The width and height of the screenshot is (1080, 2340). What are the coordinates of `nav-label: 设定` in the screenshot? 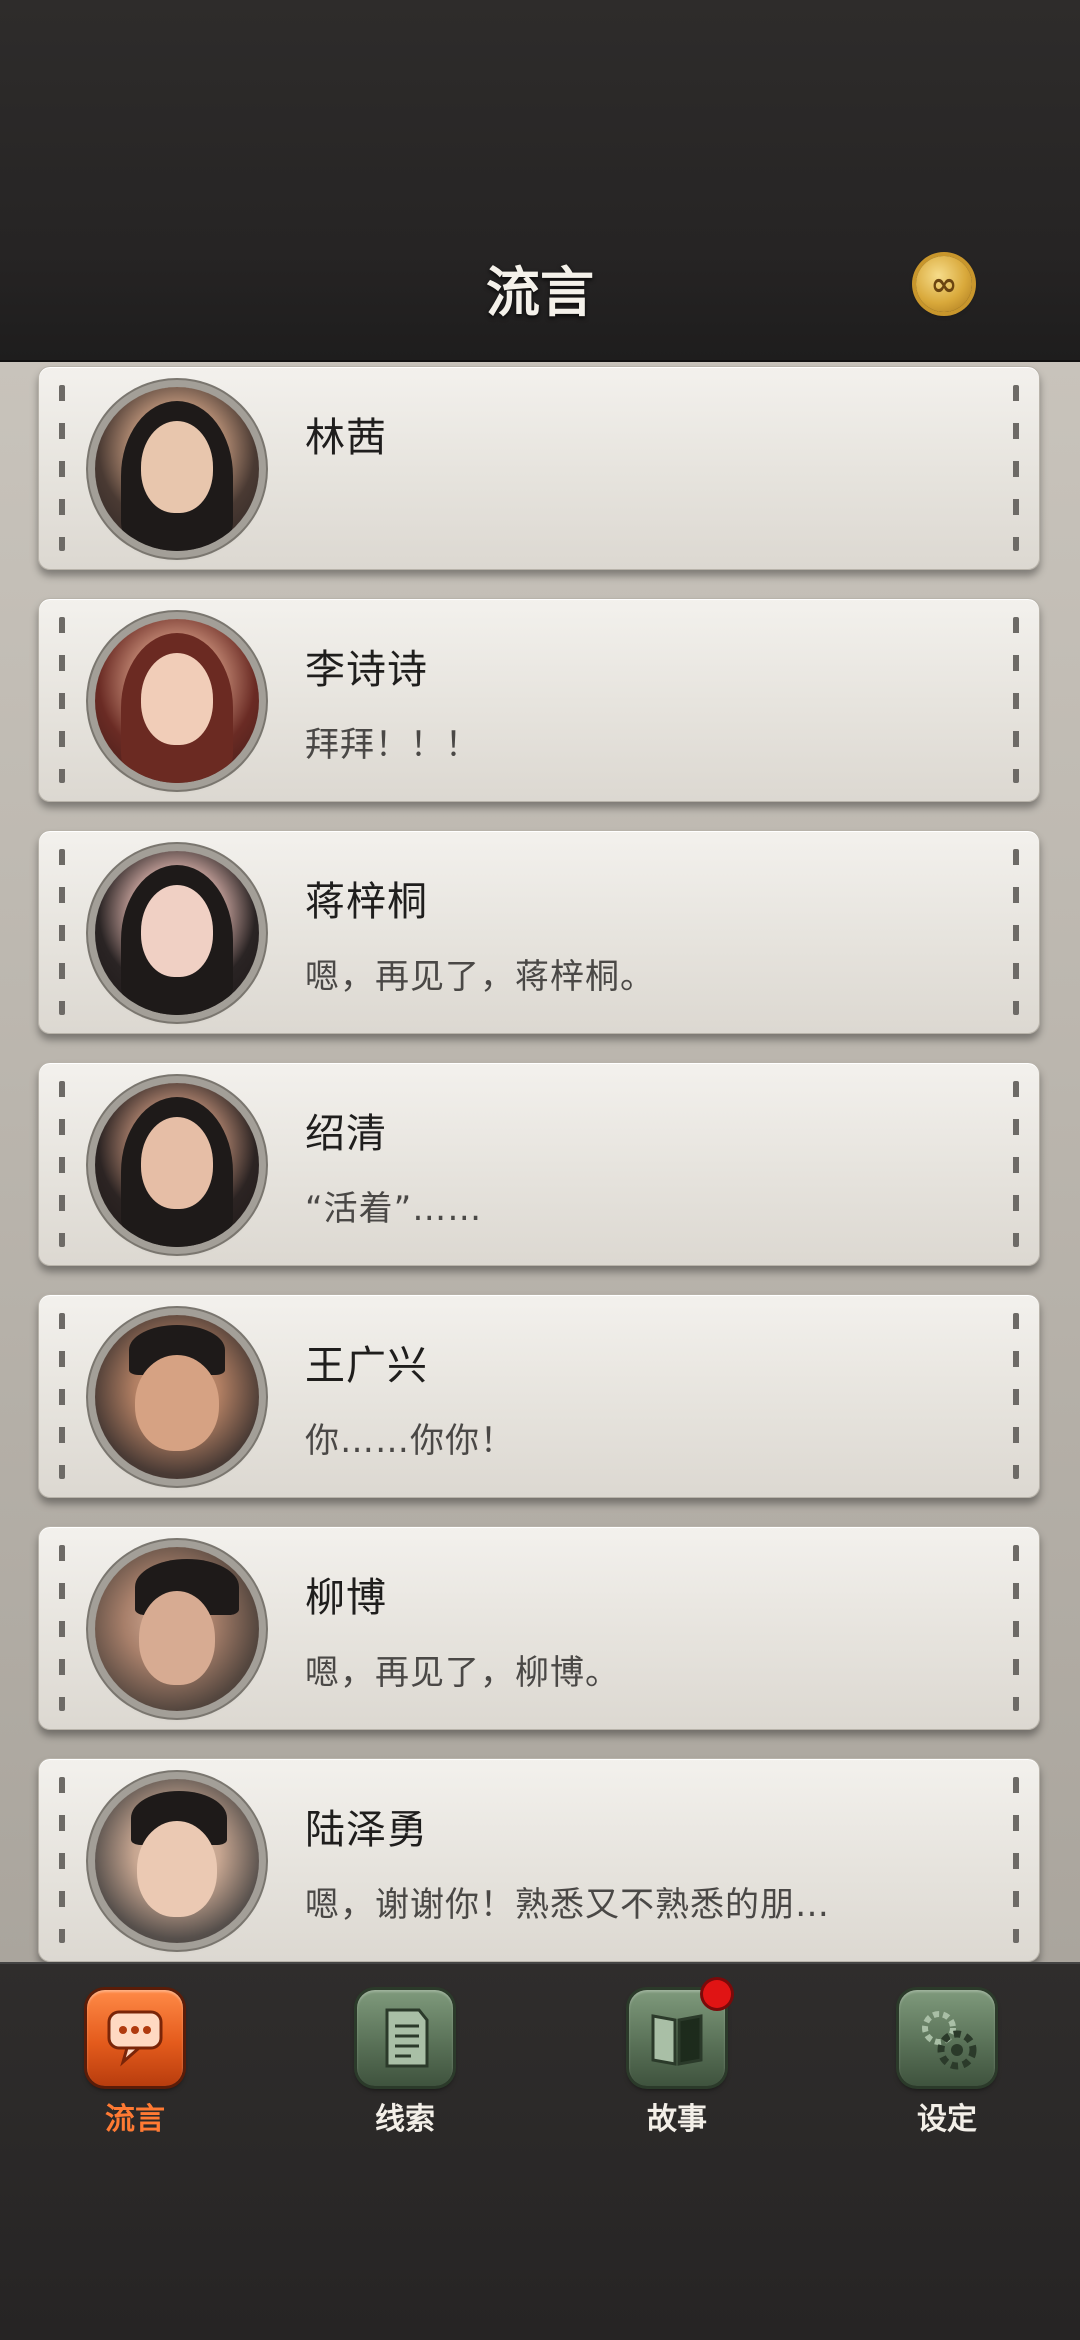 It's located at (947, 2119).